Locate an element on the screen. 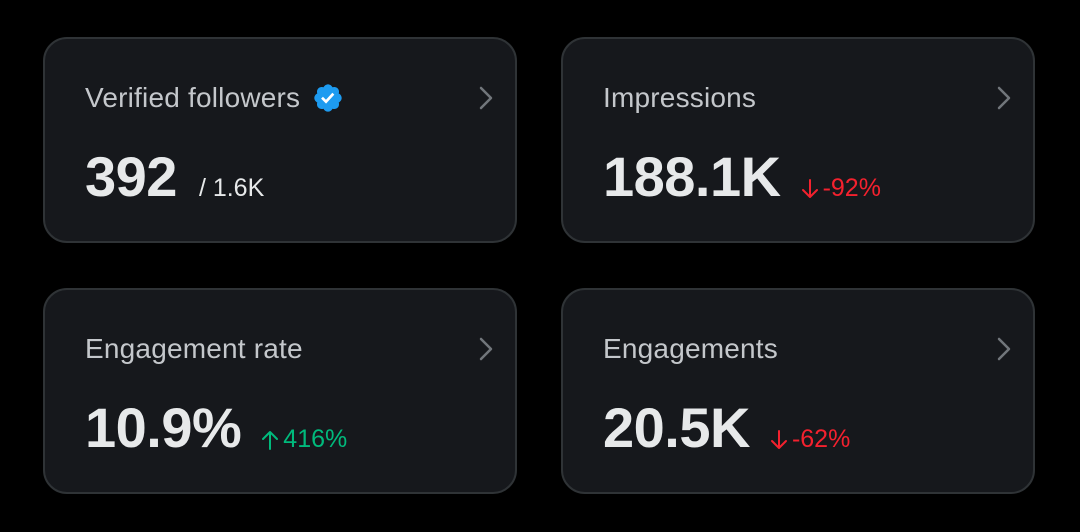 The width and height of the screenshot is (1080, 532). metric-total: / 1.6K is located at coordinates (231, 188).